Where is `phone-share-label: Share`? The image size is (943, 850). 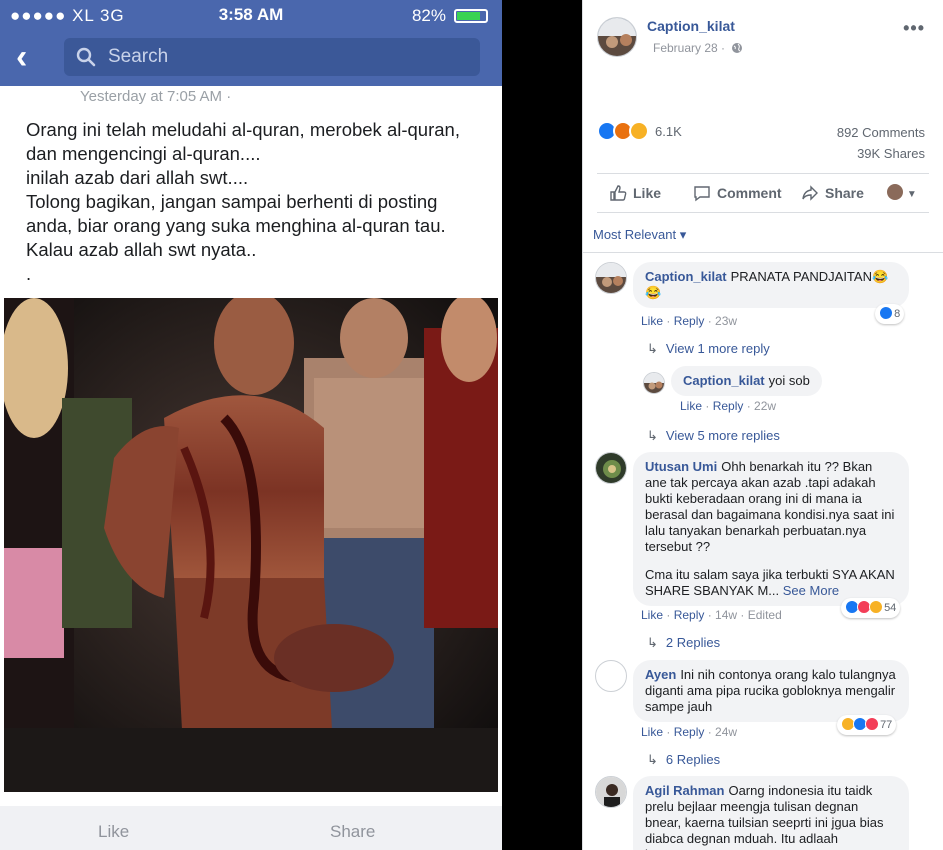 phone-share-label: Share is located at coordinates (353, 831).